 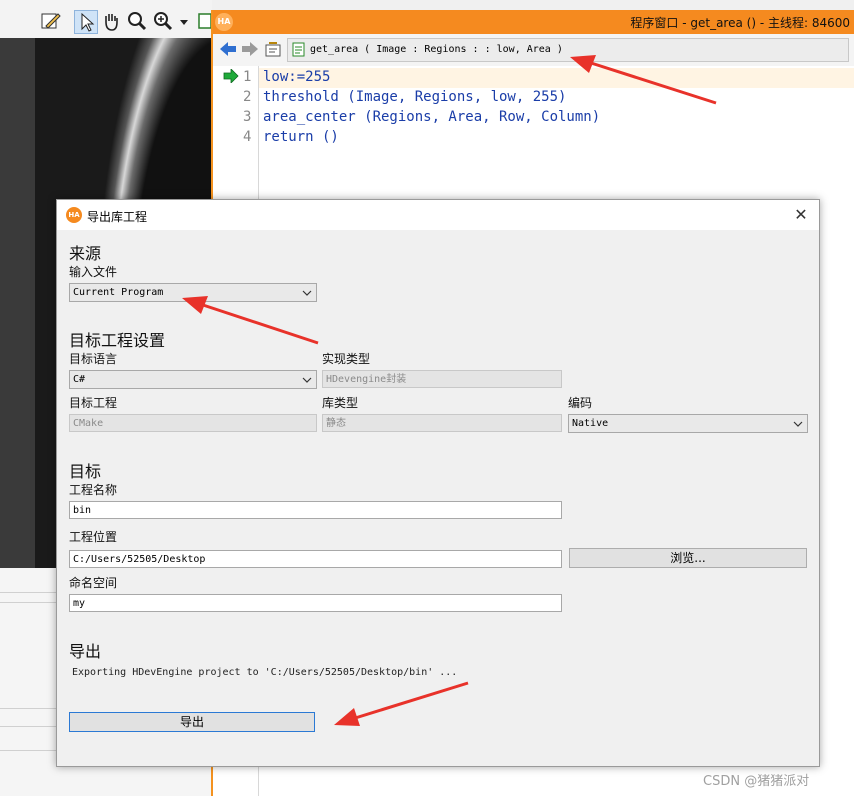 I want to click on code-line: threshold (Image, Regions, low, 255), so click(x=414, y=97).